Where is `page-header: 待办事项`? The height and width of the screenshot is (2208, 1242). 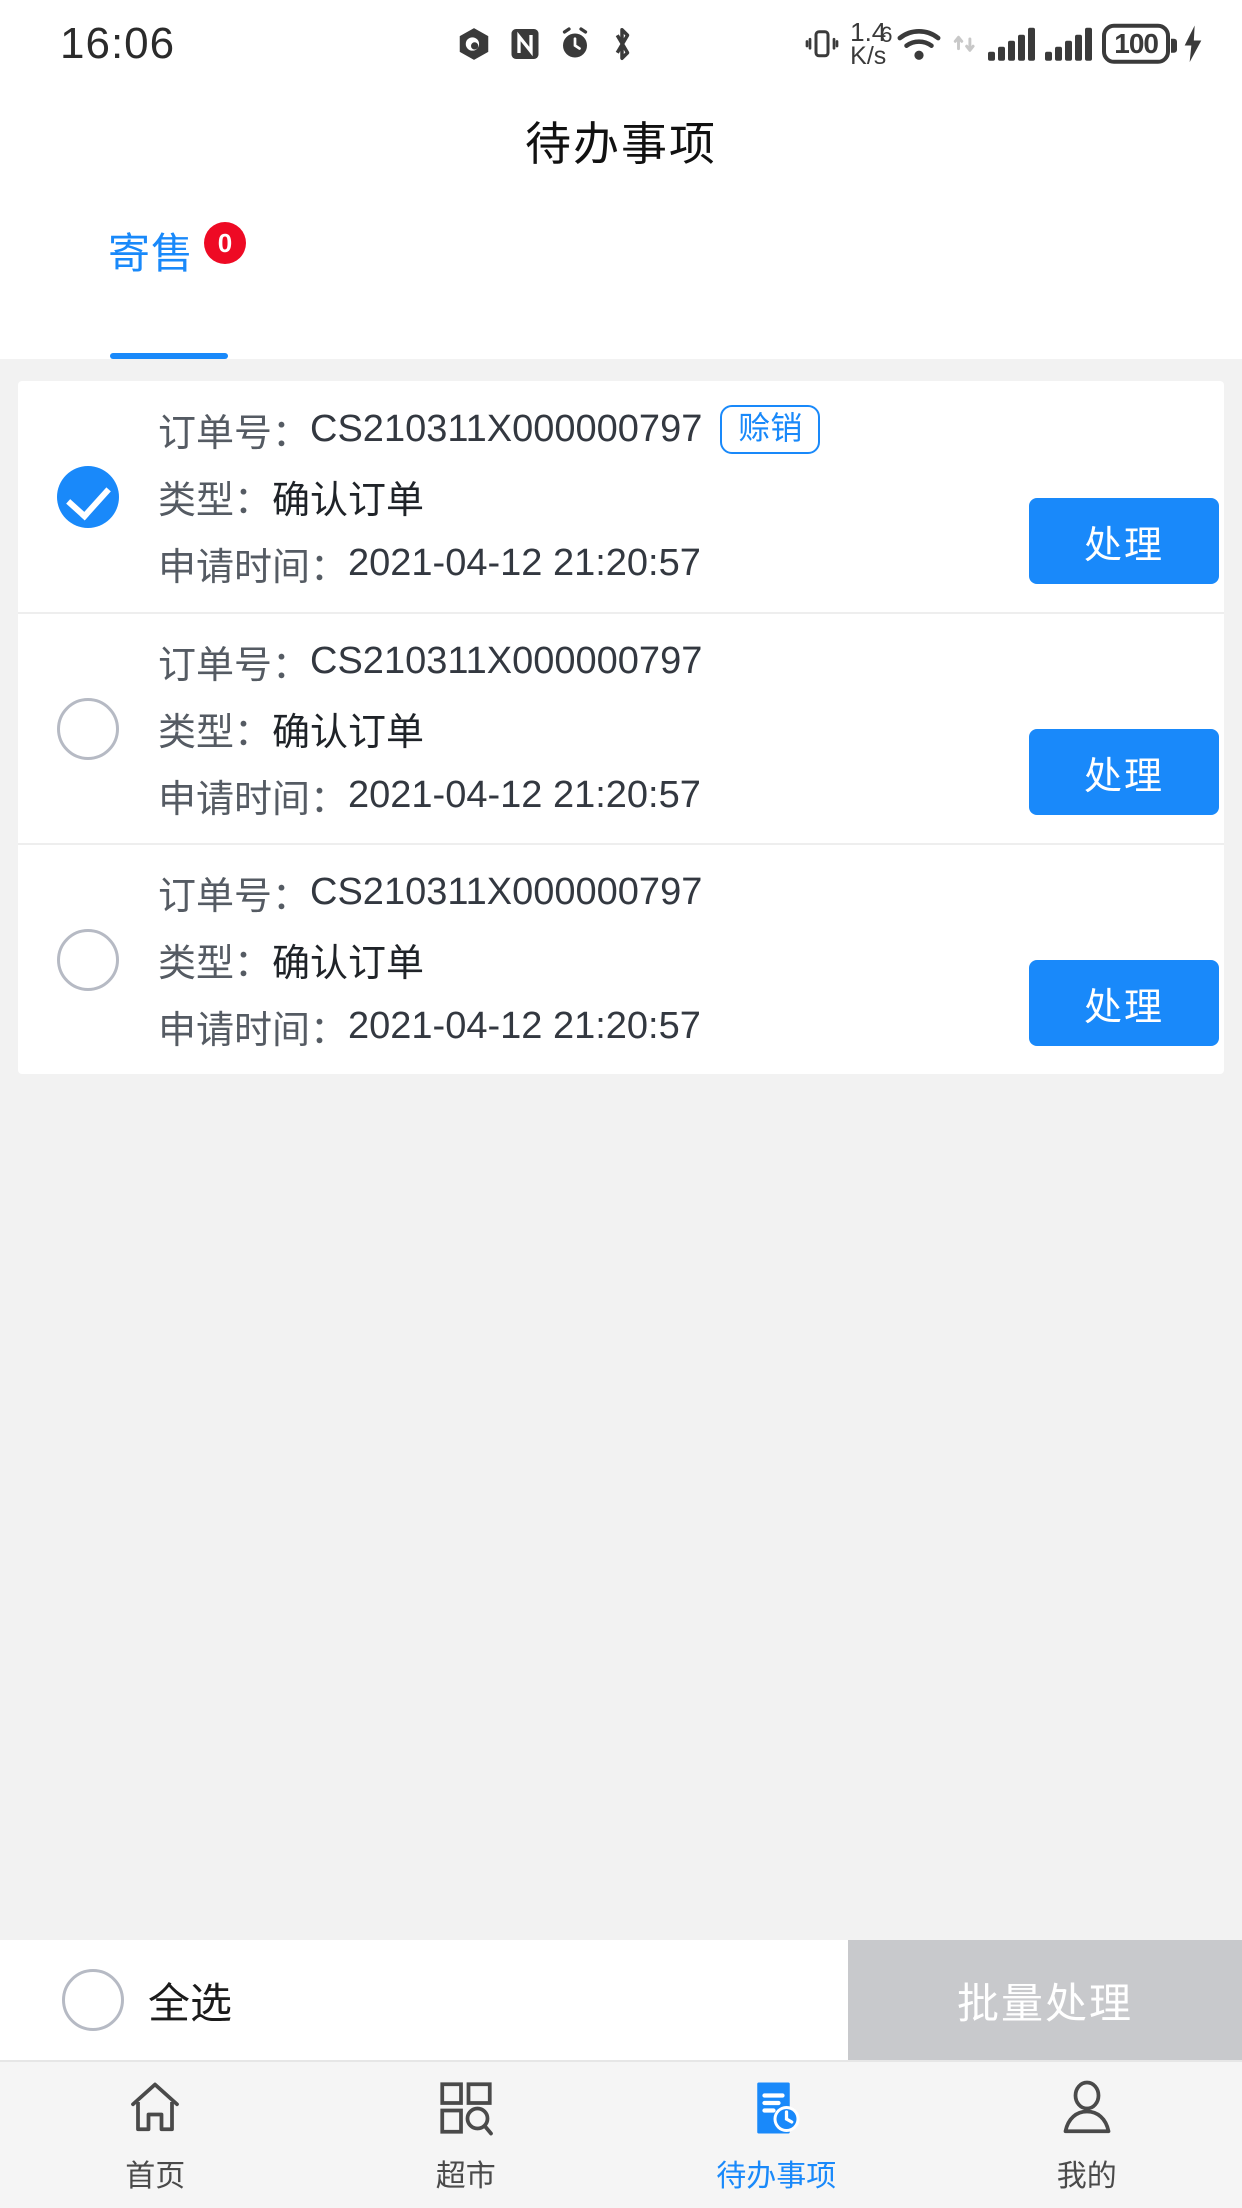 page-header: 待办事项 is located at coordinates (621, 141).